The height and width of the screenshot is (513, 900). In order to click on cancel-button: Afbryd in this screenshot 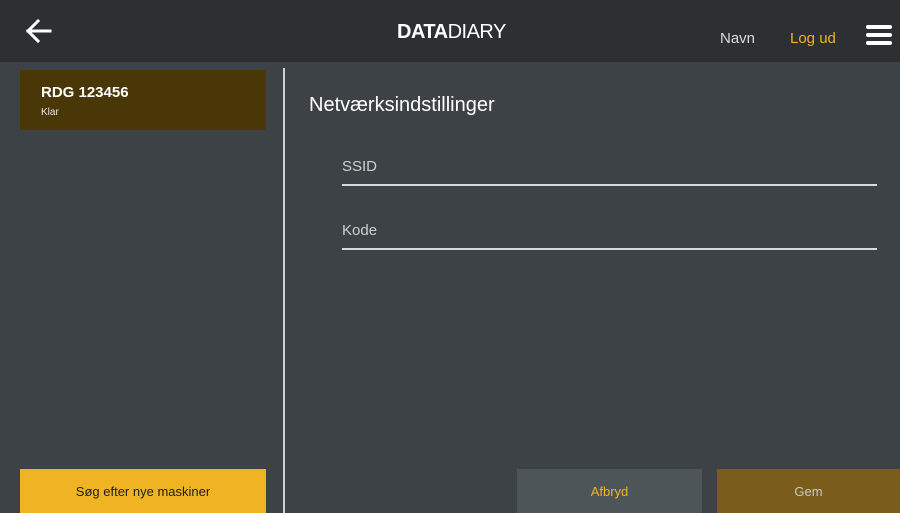, I will do `click(609, 491)`.